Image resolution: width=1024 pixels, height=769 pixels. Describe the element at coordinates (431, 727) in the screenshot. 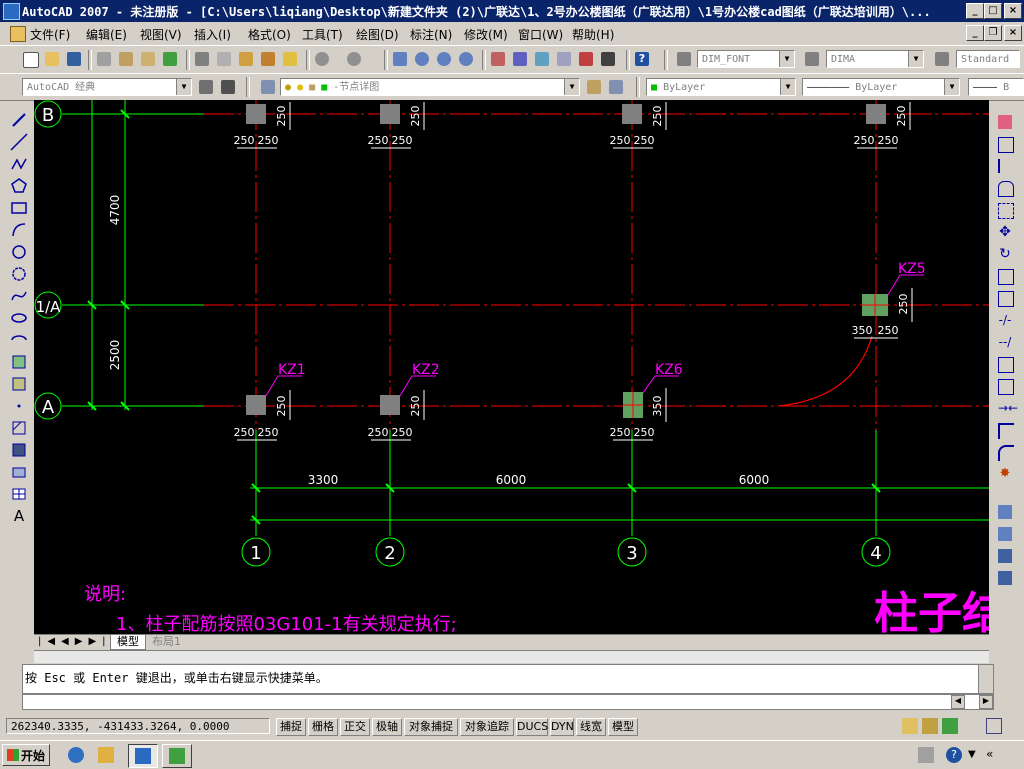

I see `osnap-toggle: 对象捕捉` at that location.